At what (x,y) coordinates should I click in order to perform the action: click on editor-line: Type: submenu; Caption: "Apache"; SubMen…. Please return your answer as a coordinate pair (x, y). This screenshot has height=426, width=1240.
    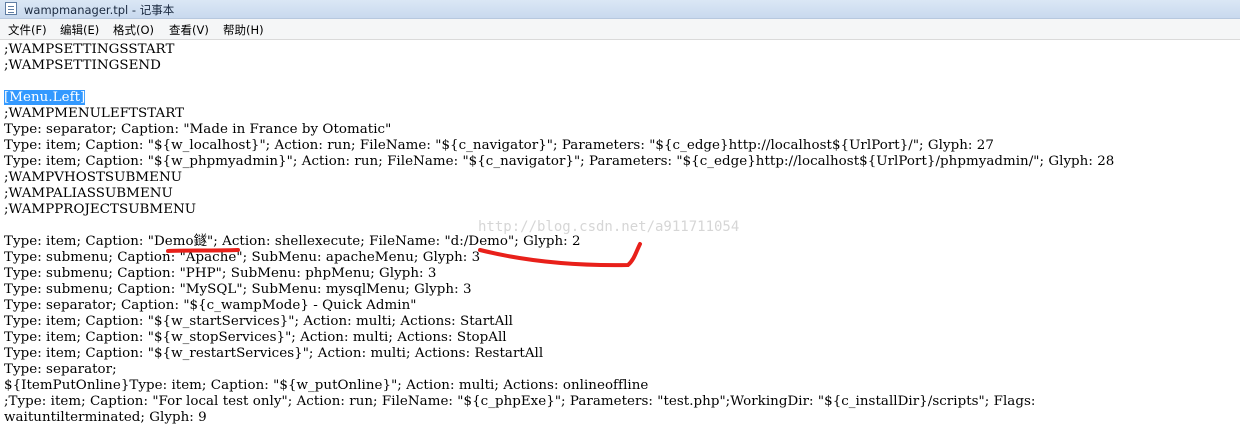
    Looking at the image, I should click on (242, 257).